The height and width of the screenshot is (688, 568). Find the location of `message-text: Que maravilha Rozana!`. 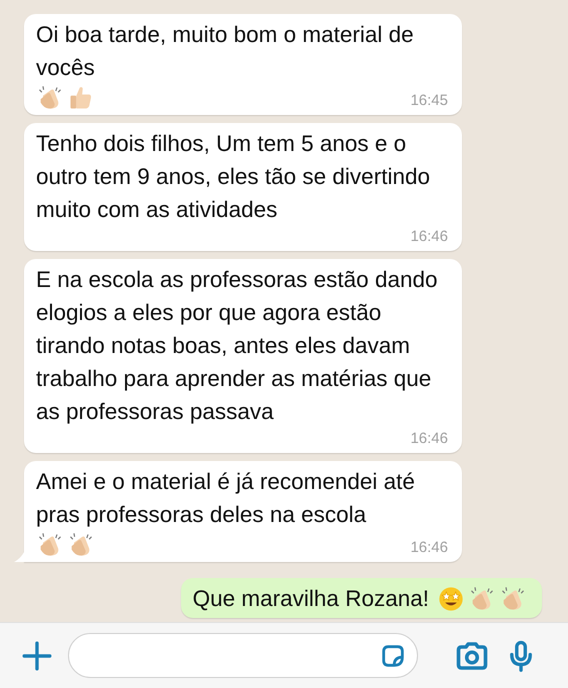

message-text: Que maravilha Rozana! is located at coordinates (310, 599).